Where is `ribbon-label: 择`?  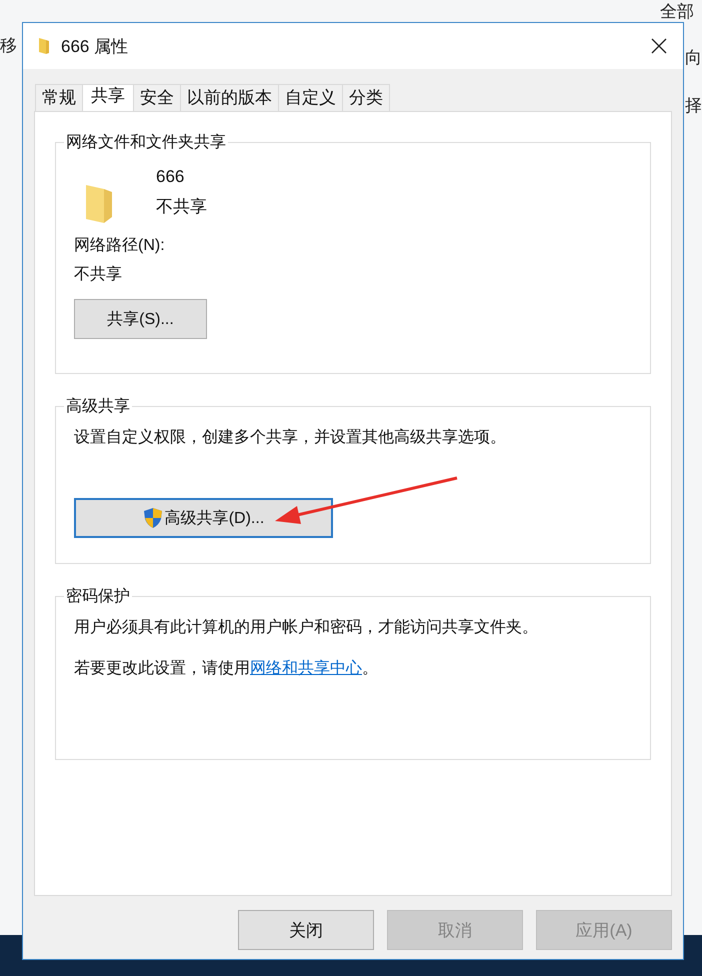
ribbon-label: 择 is located at coordinates (693, 106).